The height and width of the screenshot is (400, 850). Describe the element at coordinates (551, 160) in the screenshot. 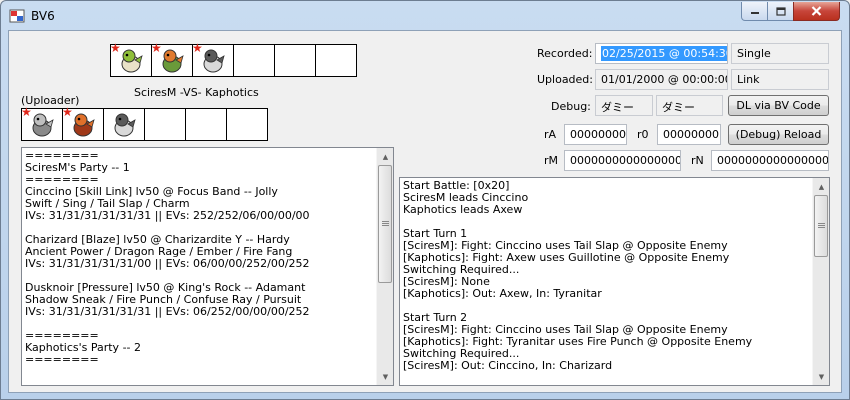

I see `rm-label: rM` at that location.